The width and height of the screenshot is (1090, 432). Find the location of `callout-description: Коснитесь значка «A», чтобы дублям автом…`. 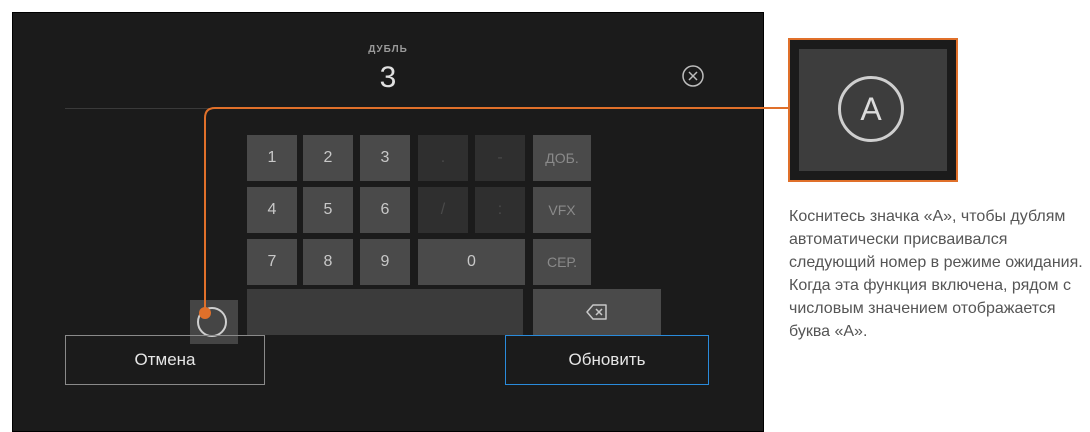

callout-description: Коснитесь значка «A», чтобы дублям автом… is located at coordinates (936, 274).